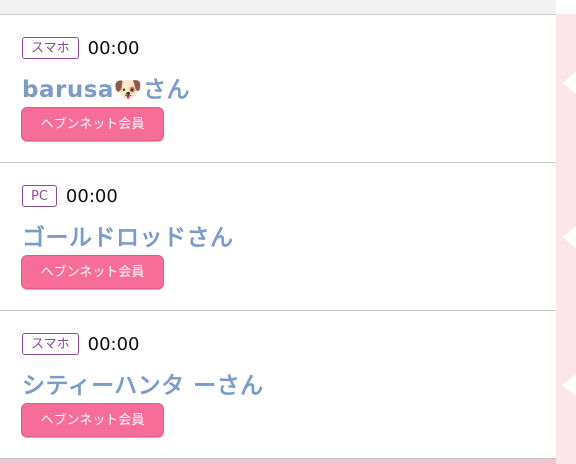 The image size is (576, 464). Describe the element at coordinates (106, 87) in the screenshot. I see `visitor-name: barusa🐶さん` at that location.